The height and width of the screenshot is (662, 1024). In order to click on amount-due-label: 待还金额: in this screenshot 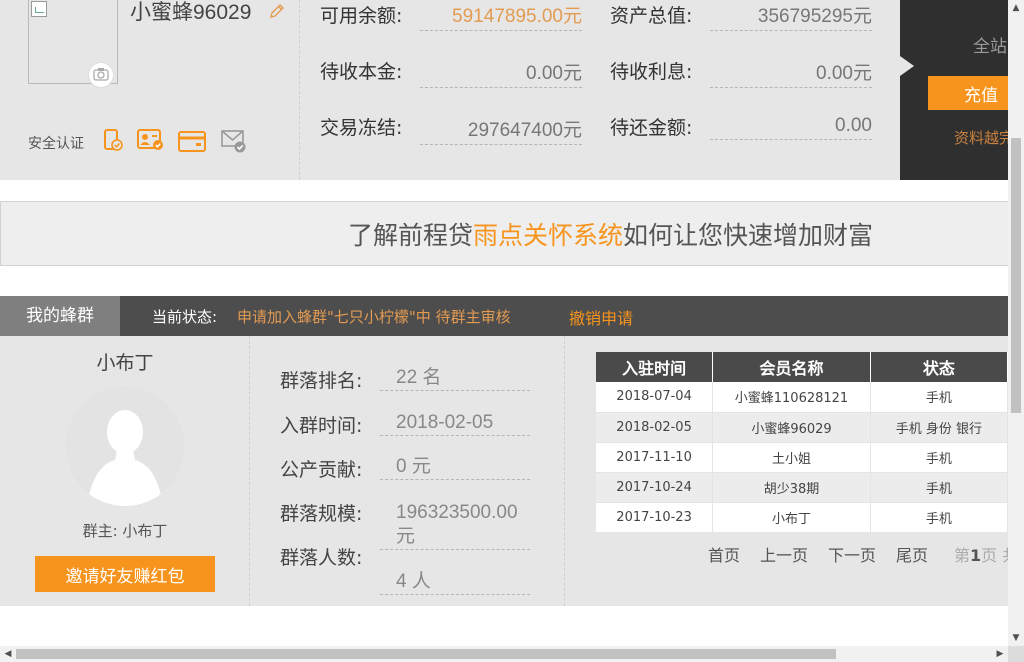, I will do `click(651, 128)`.